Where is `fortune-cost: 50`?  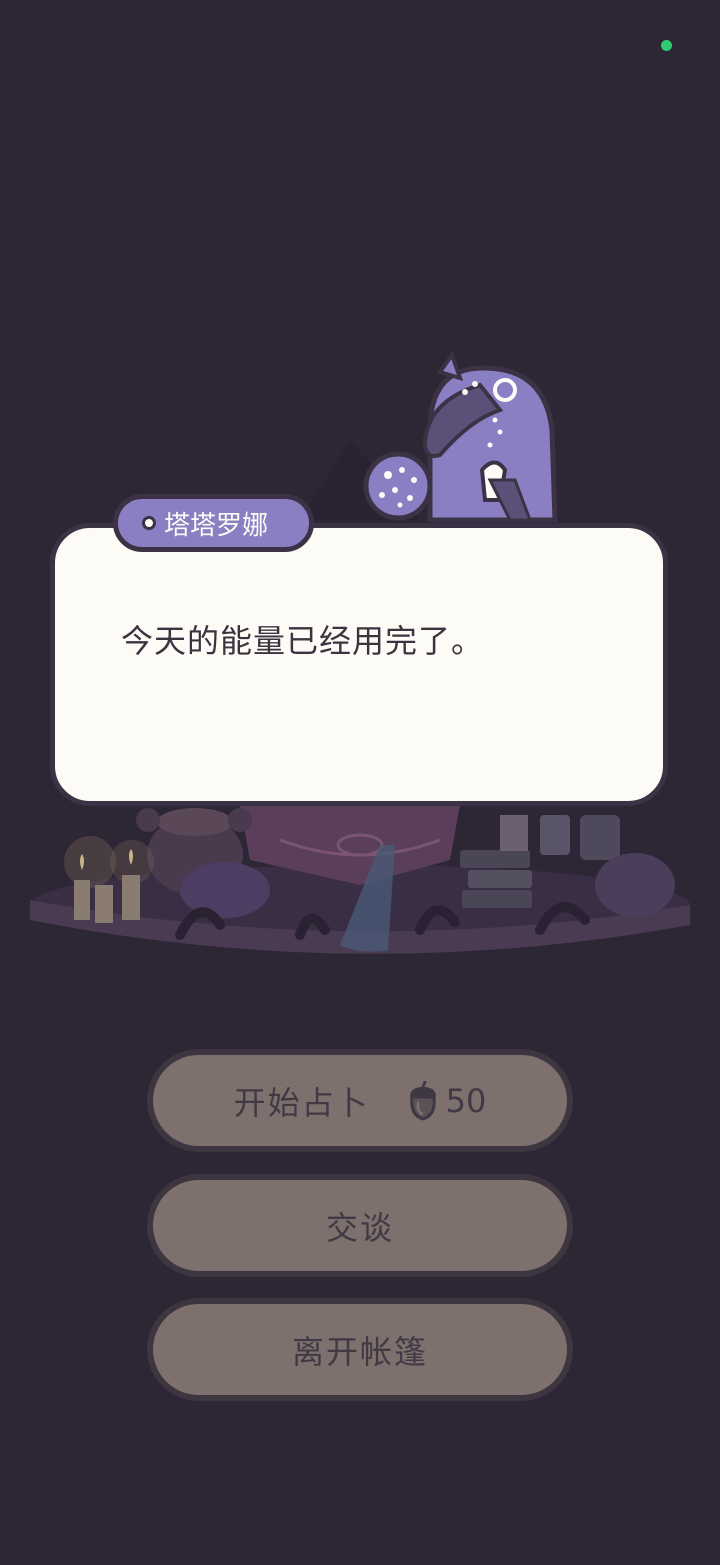
fortune-cost: 50 is located at coordinates (445, 1100).